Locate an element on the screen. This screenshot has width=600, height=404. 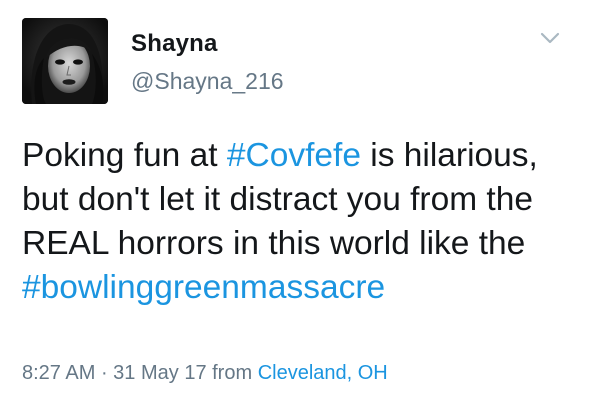
avatar is located at coordinates (65, 61).